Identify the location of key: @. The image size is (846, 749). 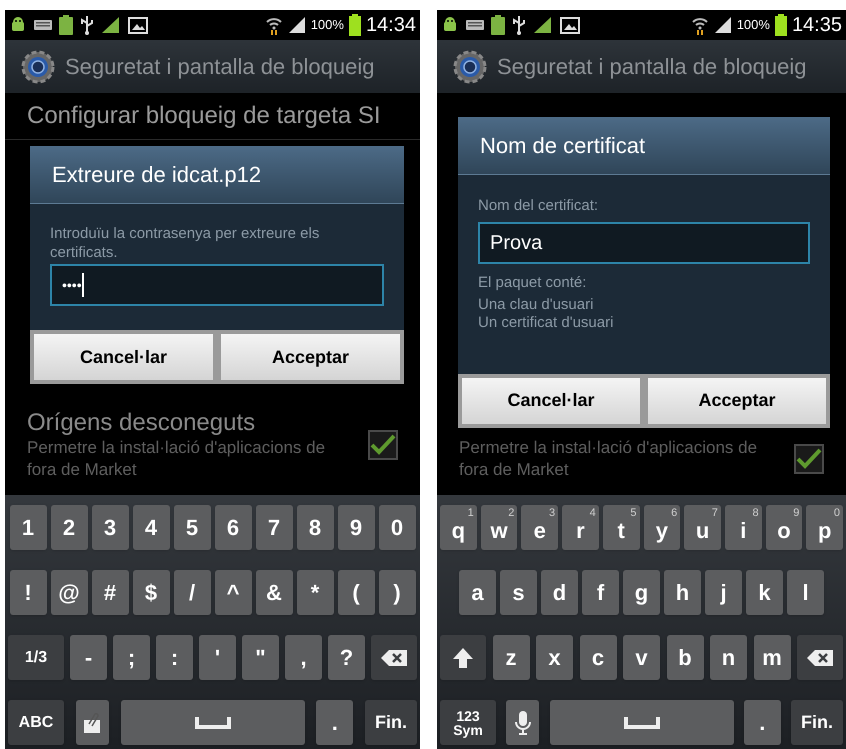
(69, 592).